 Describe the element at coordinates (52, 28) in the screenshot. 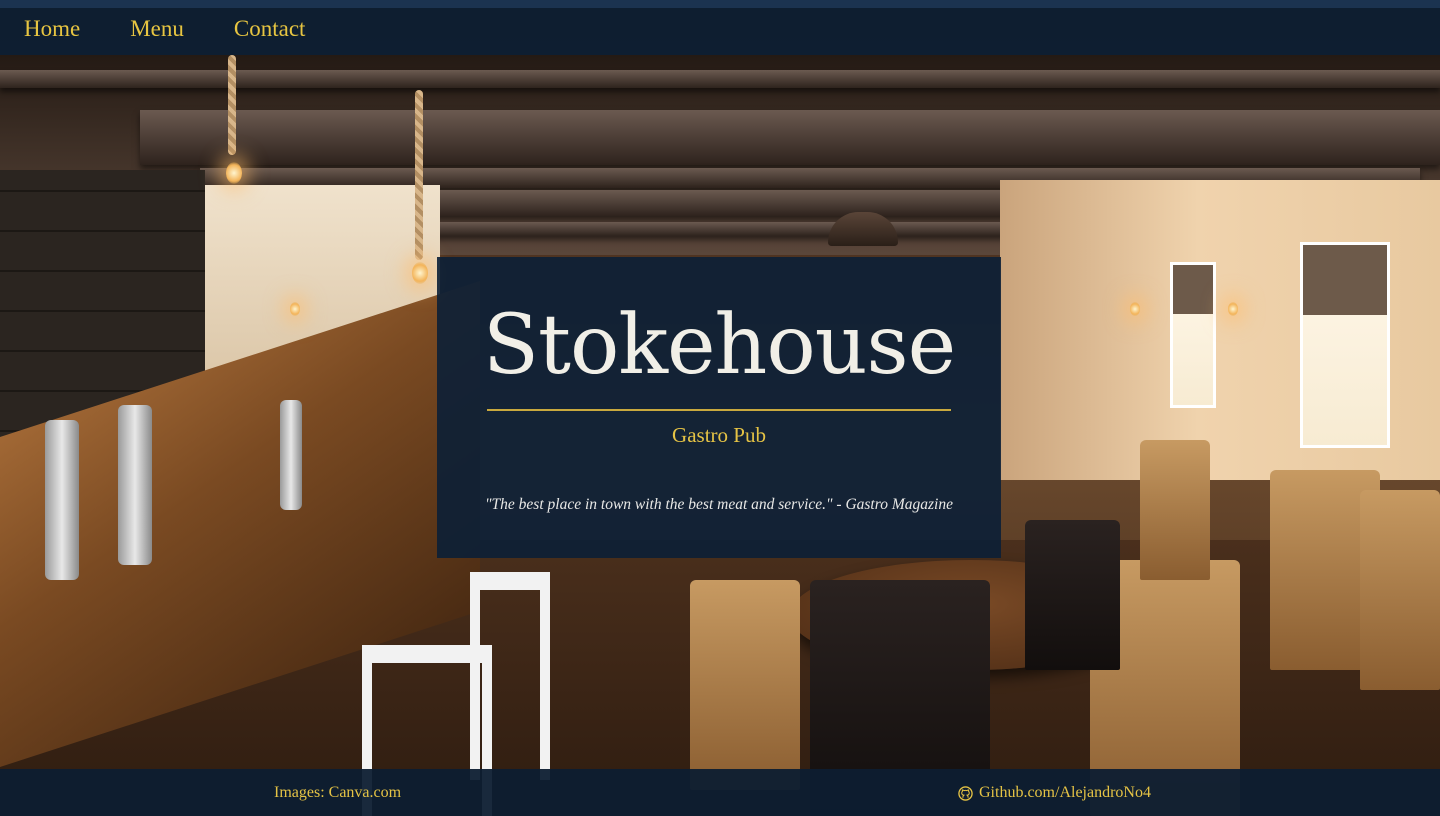

I see `nav-link-home: Home` at that location.